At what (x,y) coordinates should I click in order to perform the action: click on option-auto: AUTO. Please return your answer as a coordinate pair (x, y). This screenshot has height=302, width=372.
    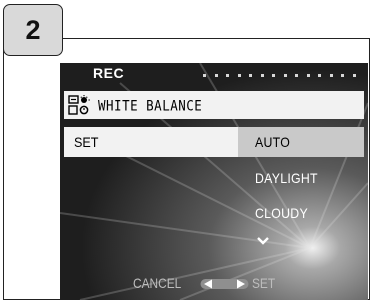
    Looking at the image, I should click on (301, 142).